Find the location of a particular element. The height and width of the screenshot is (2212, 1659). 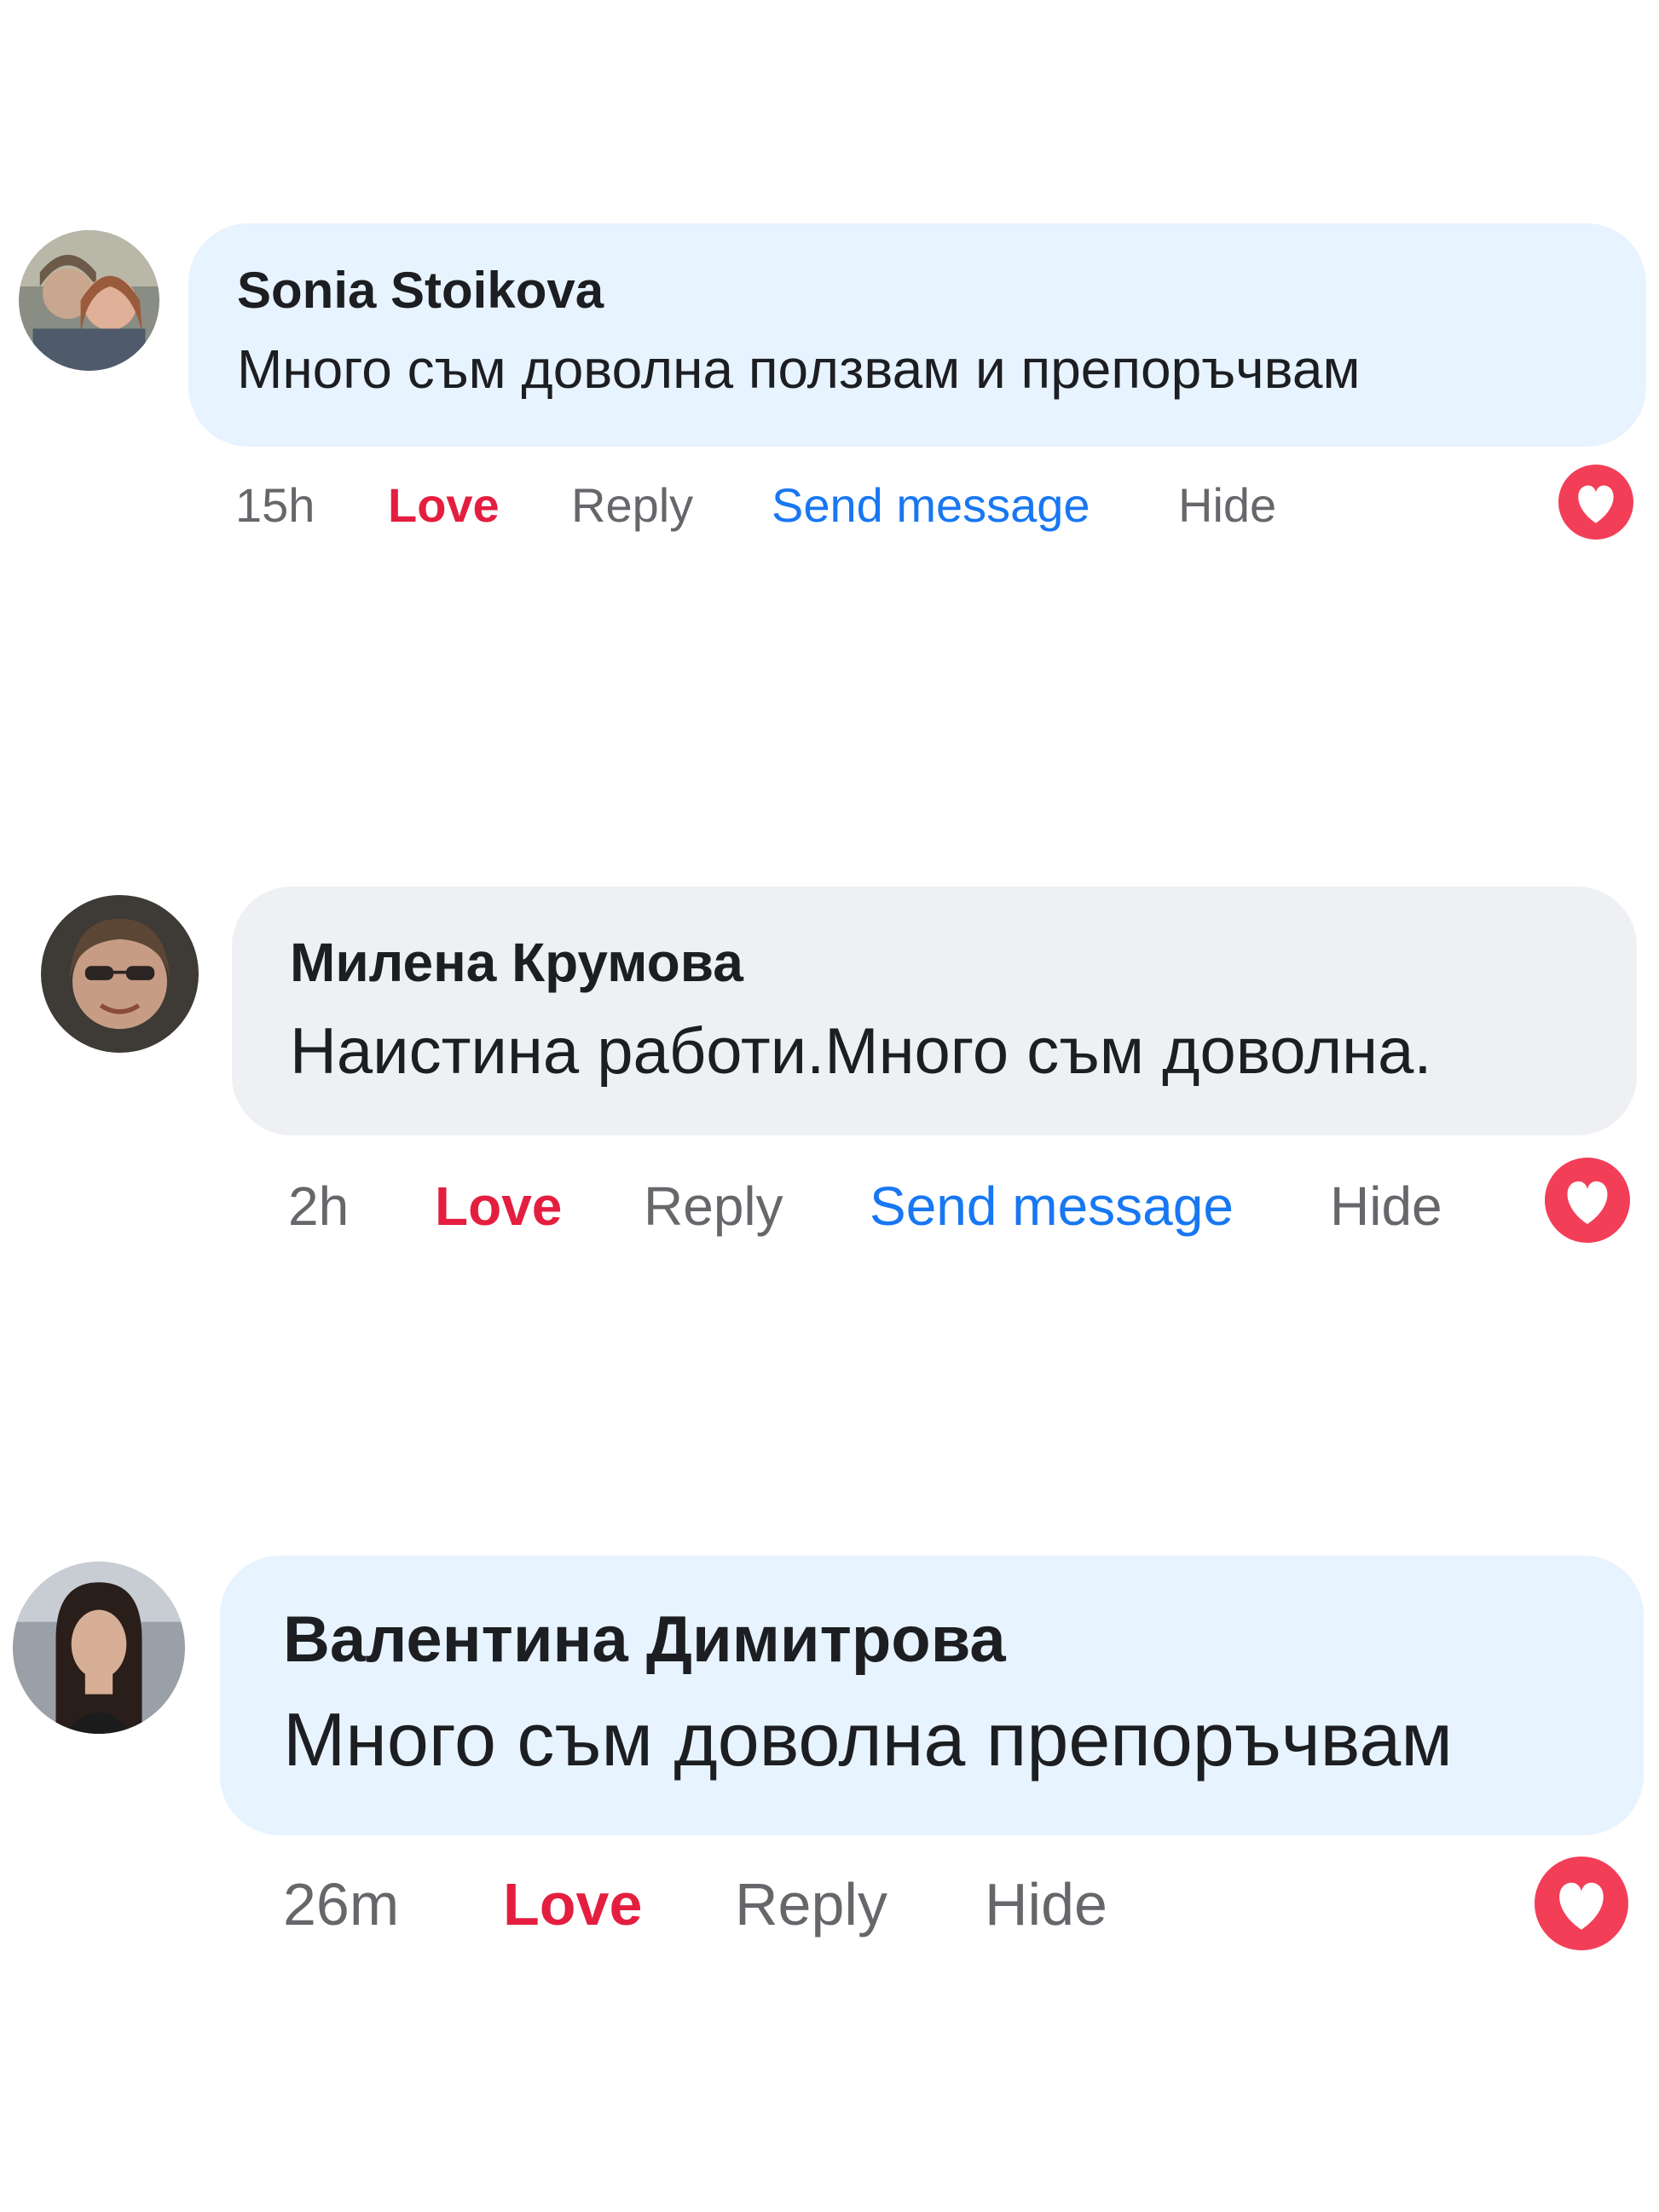

comment-timestamp: 26m is located at coordinates (341, 1904).